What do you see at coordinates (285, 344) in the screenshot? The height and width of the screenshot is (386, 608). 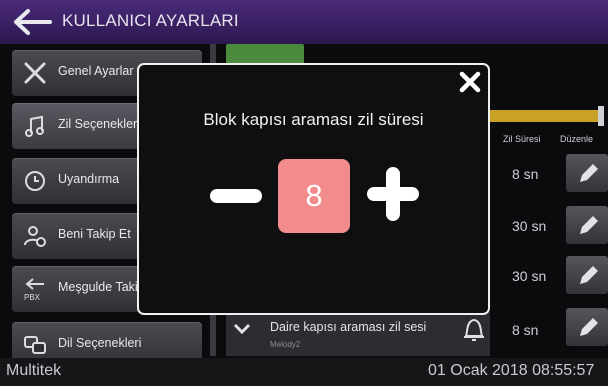 I see `list-item-subtitle: Melody2` at bounding box center [285, 344].